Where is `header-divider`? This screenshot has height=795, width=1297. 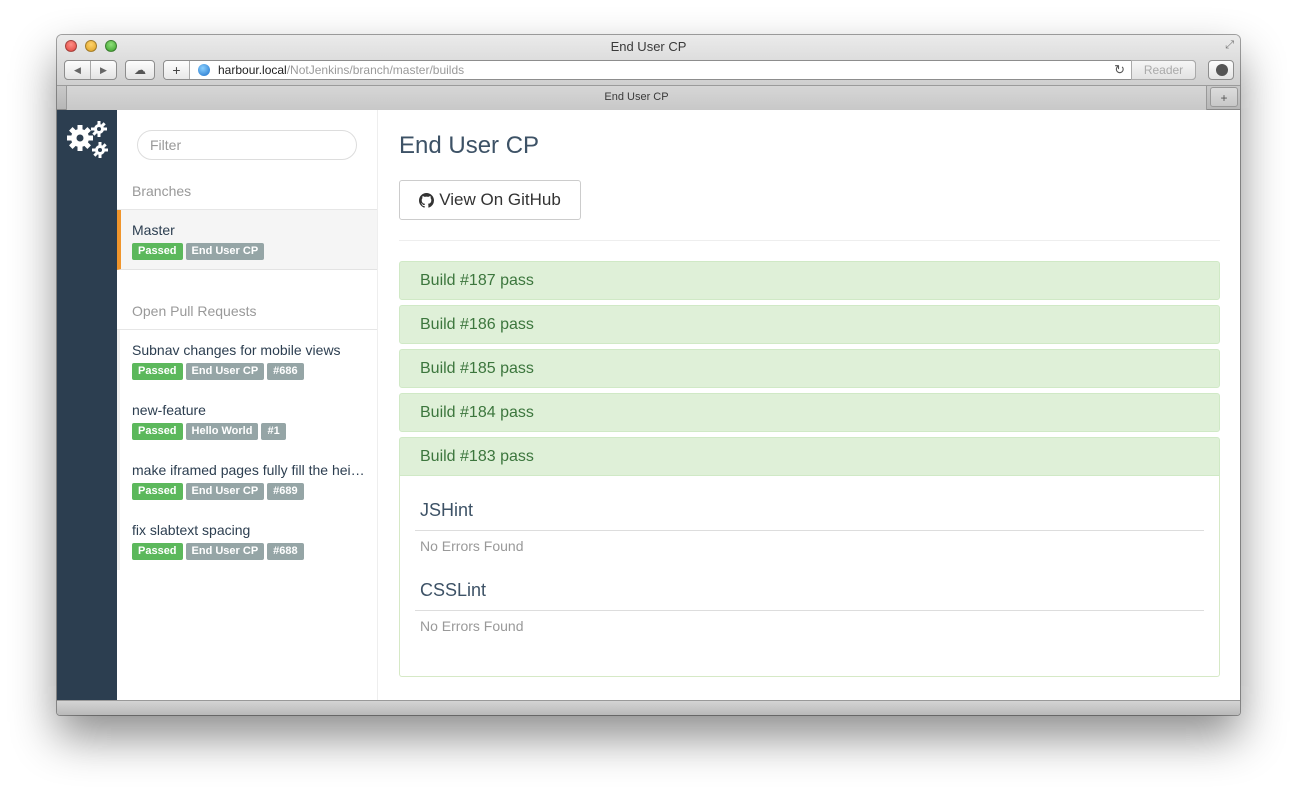
header-divider is located at coordinates (809, 240).